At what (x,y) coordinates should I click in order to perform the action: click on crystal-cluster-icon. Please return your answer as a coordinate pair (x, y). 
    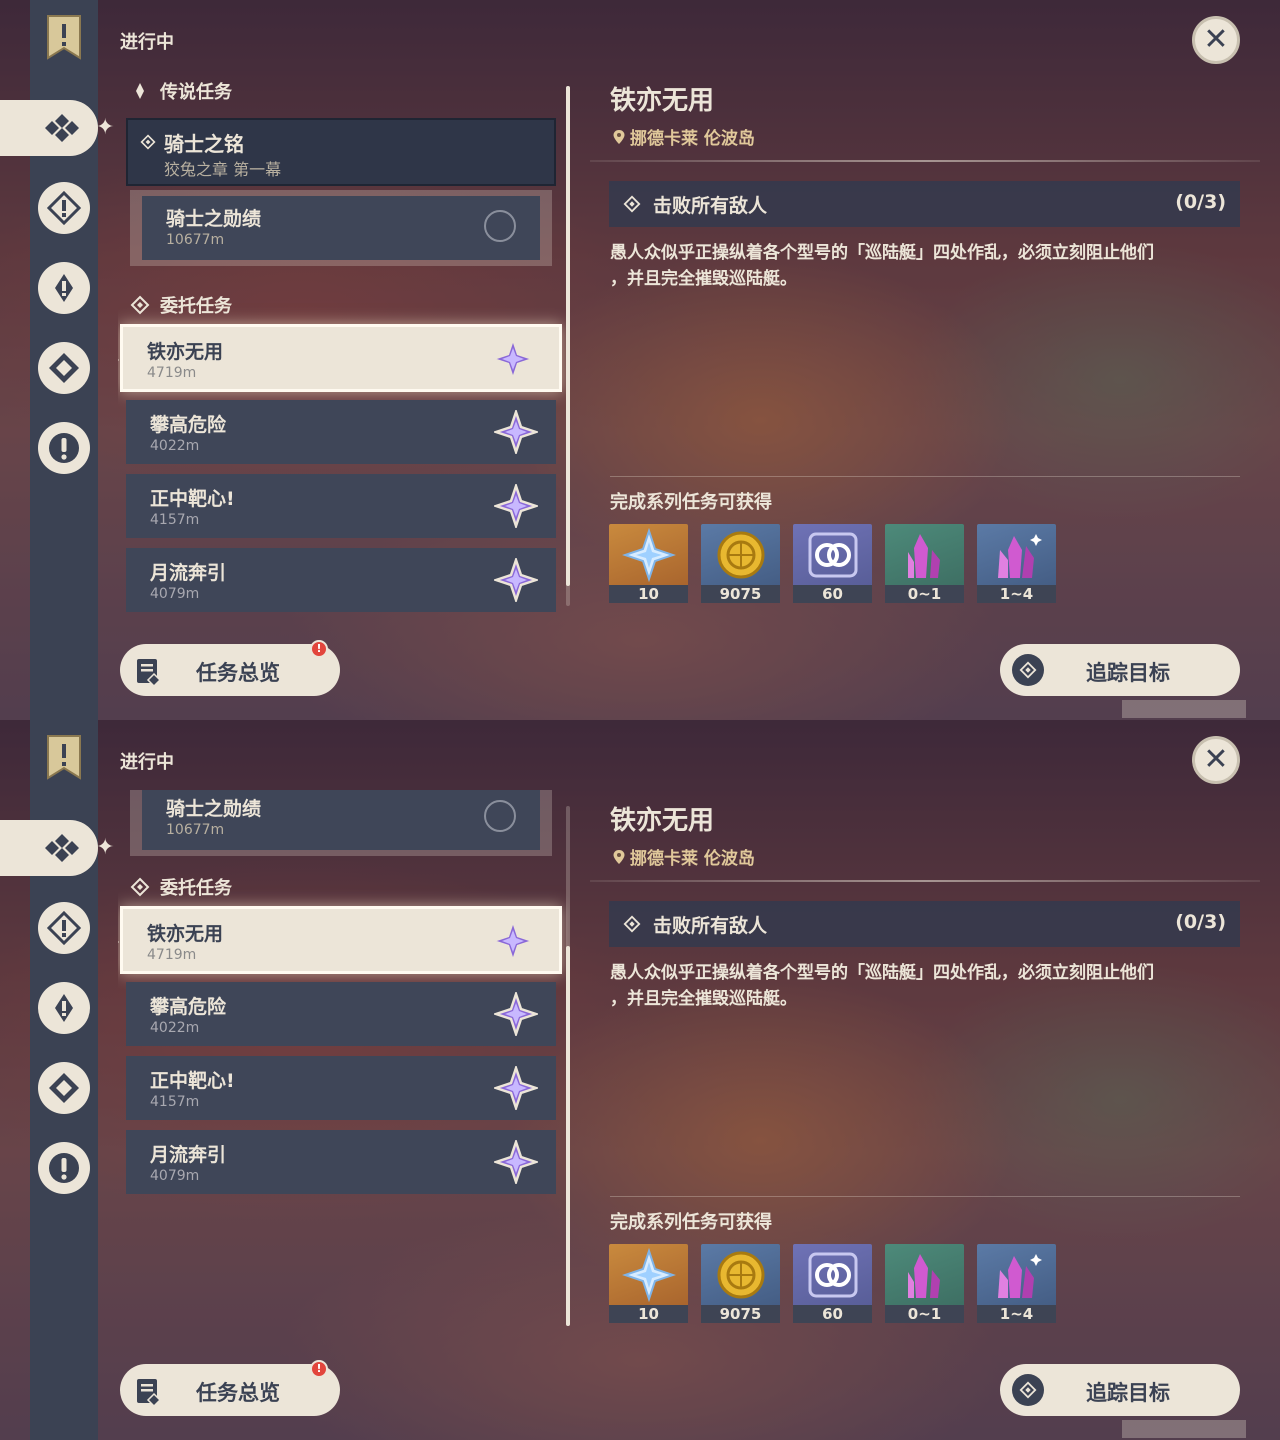
    Looking at the image, I should click on (1019, 556).